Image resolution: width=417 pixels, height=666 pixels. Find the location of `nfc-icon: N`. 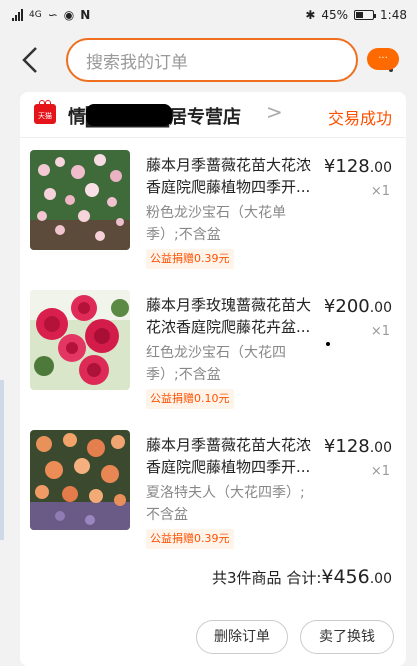

nfc-icon: N is located at coordinates (85, 15).